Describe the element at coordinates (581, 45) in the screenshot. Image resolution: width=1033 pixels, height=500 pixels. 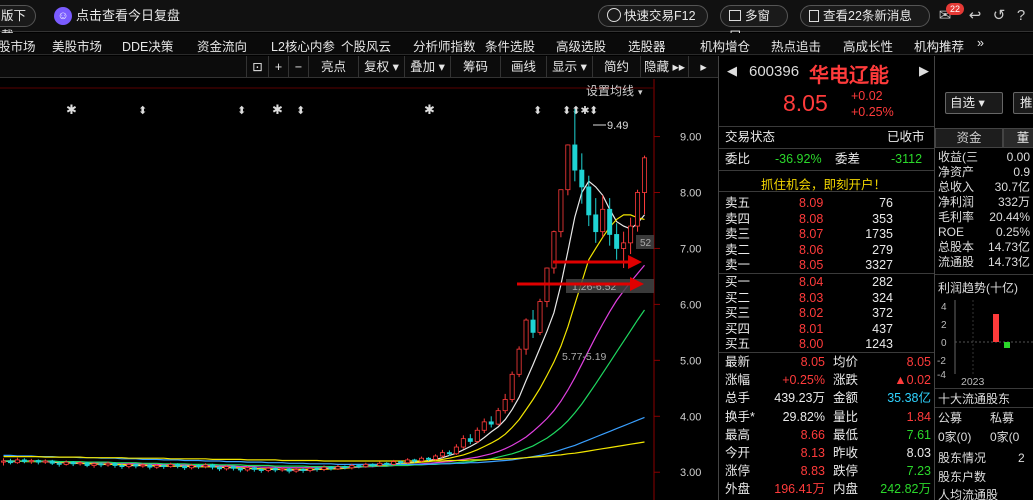
I see `menu-item-advanced-select: 高级选股` at that location.